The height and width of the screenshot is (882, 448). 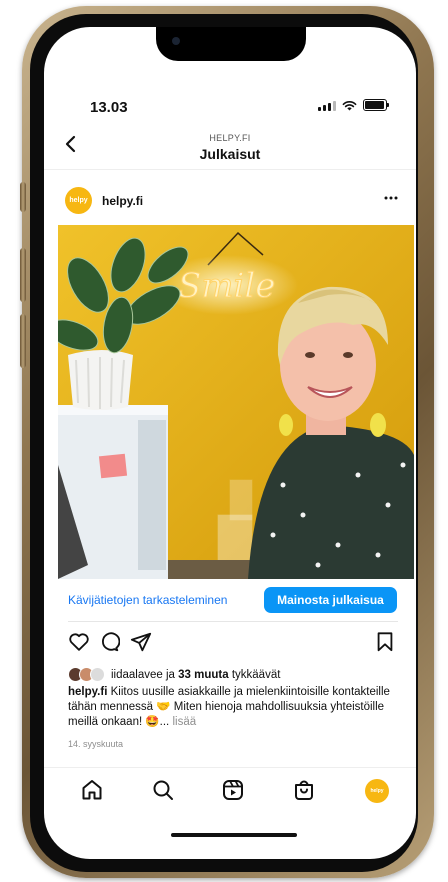 I want to click on likes-count: 33 muuta, so click(x=203, y=675).